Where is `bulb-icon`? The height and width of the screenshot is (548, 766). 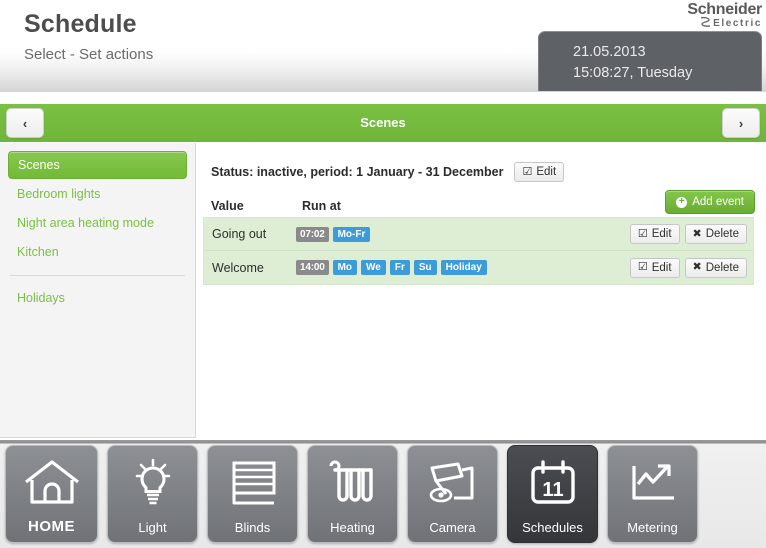
bulb-icon is located at coordinates (153, 483).